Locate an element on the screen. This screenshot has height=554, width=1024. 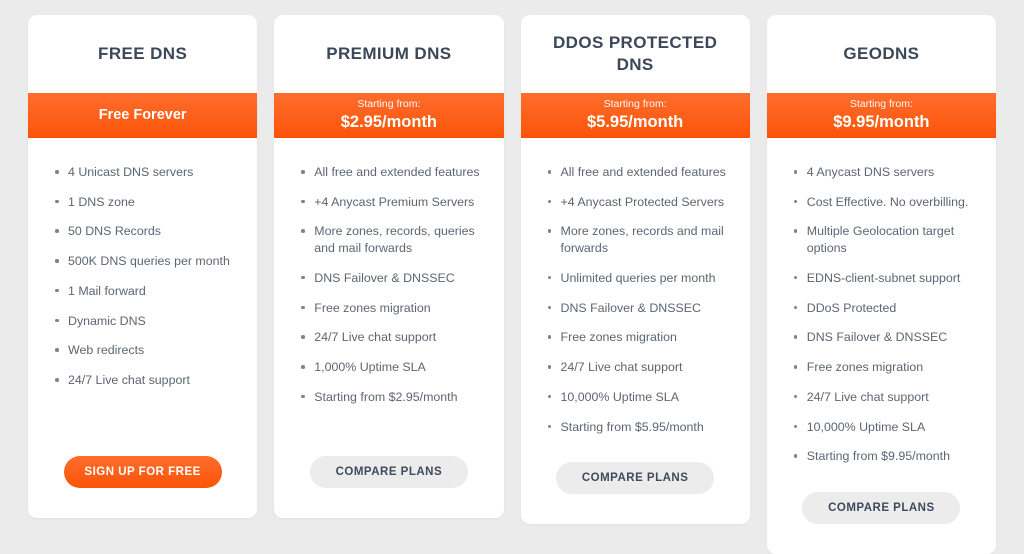
plan-title-container: DDOS PROTECTED DNS is located at coordinates (635, 54).